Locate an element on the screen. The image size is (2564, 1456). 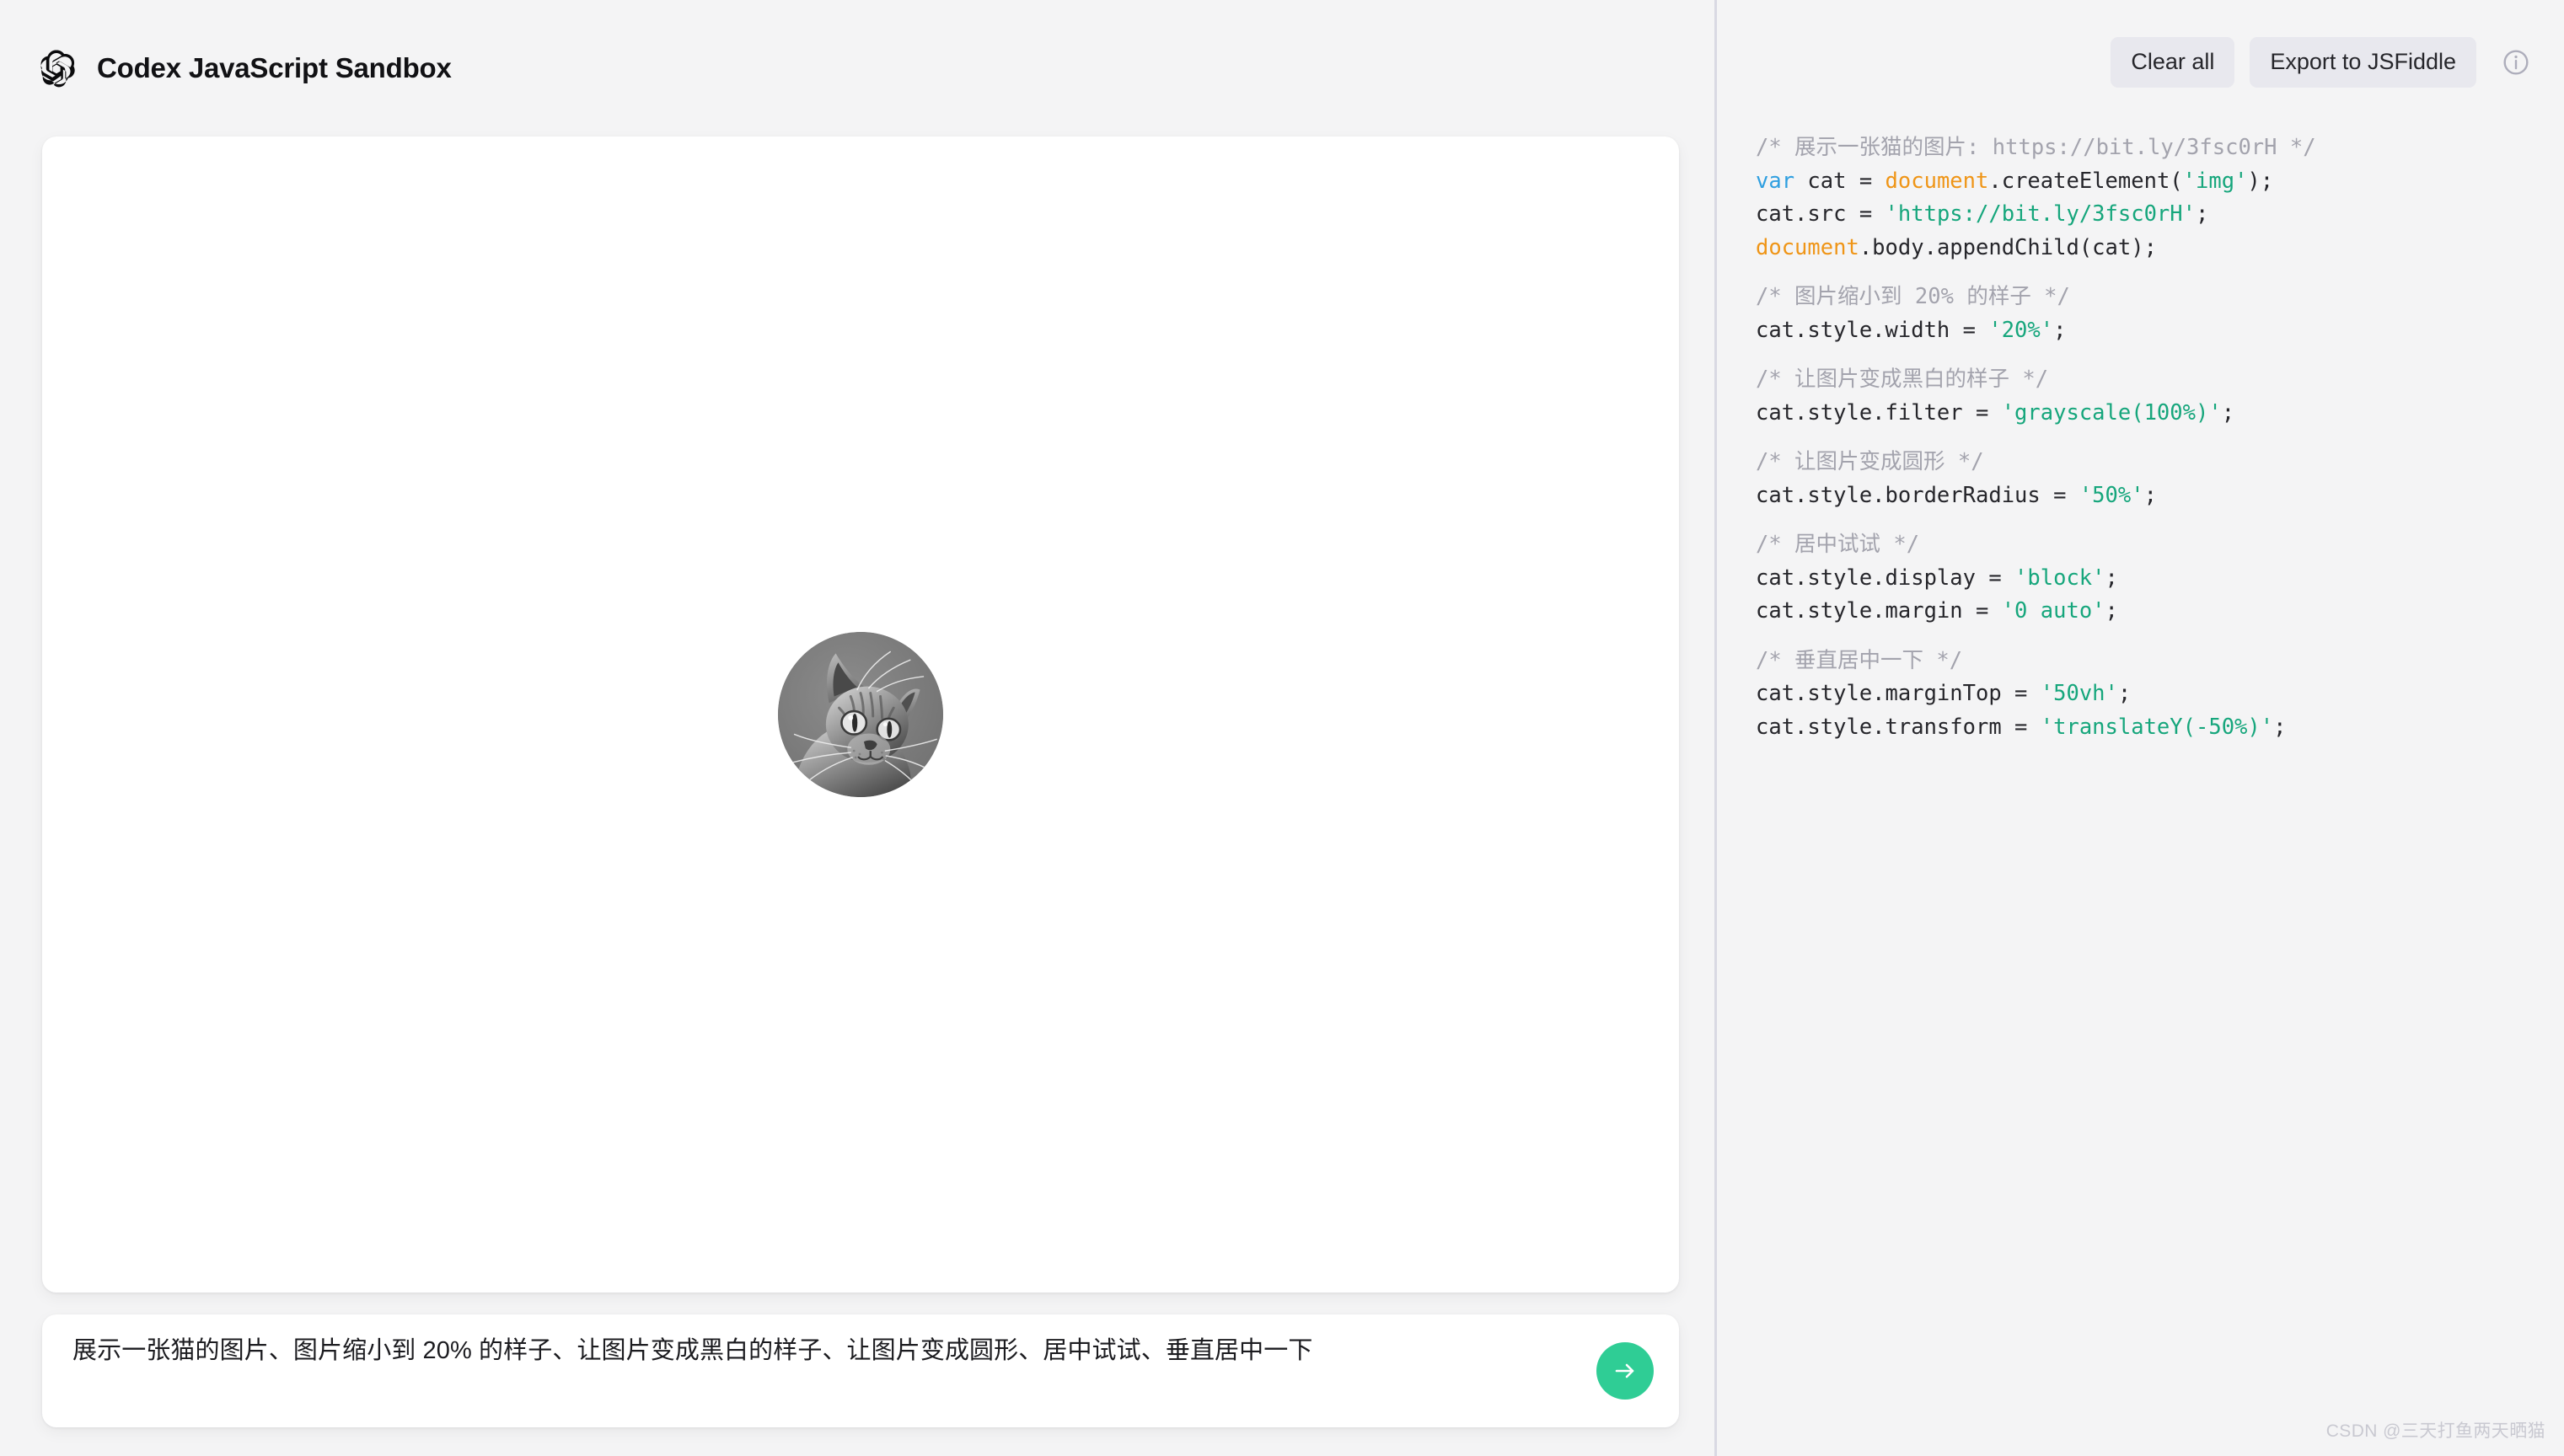
submit-prompt-button is located at coordinates (1625, 1371).